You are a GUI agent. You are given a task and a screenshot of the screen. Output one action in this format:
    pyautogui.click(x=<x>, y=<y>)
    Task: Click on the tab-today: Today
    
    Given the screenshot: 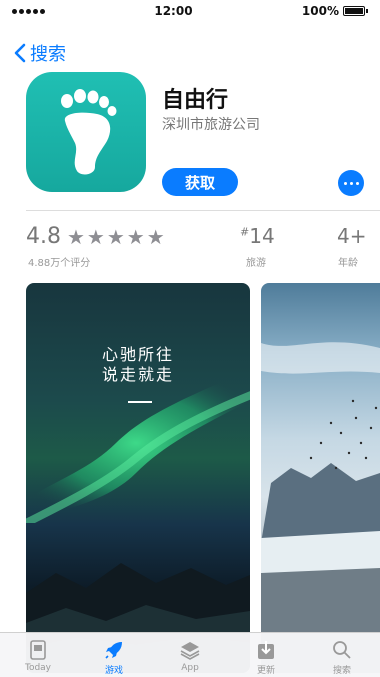 What is the action you would take?
    pyautogui.click(x=38, y=655)
    